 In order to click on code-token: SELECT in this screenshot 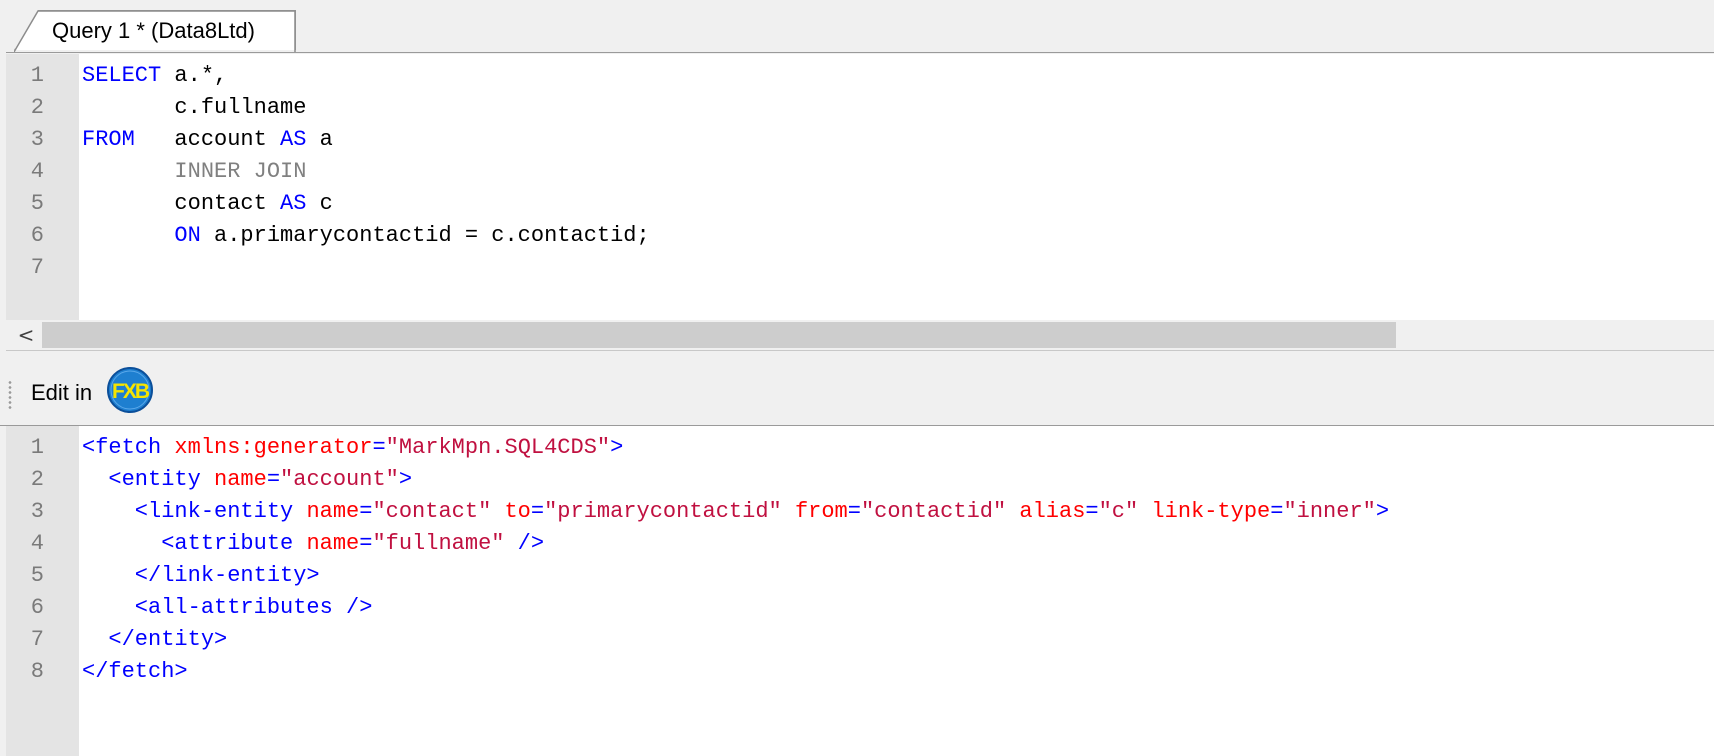, I will do `click(122, 75)`.